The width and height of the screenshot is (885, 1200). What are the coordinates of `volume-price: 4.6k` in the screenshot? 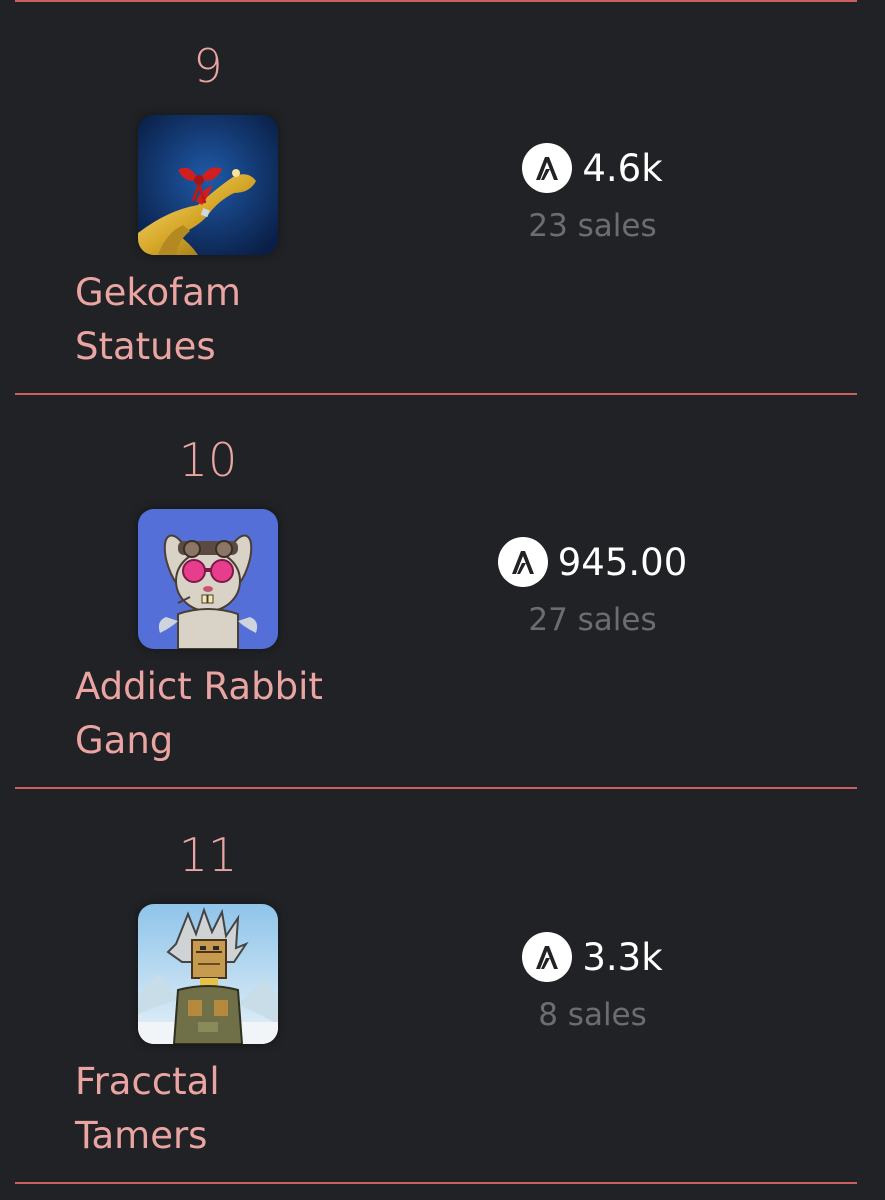 It's located at (592, 168).